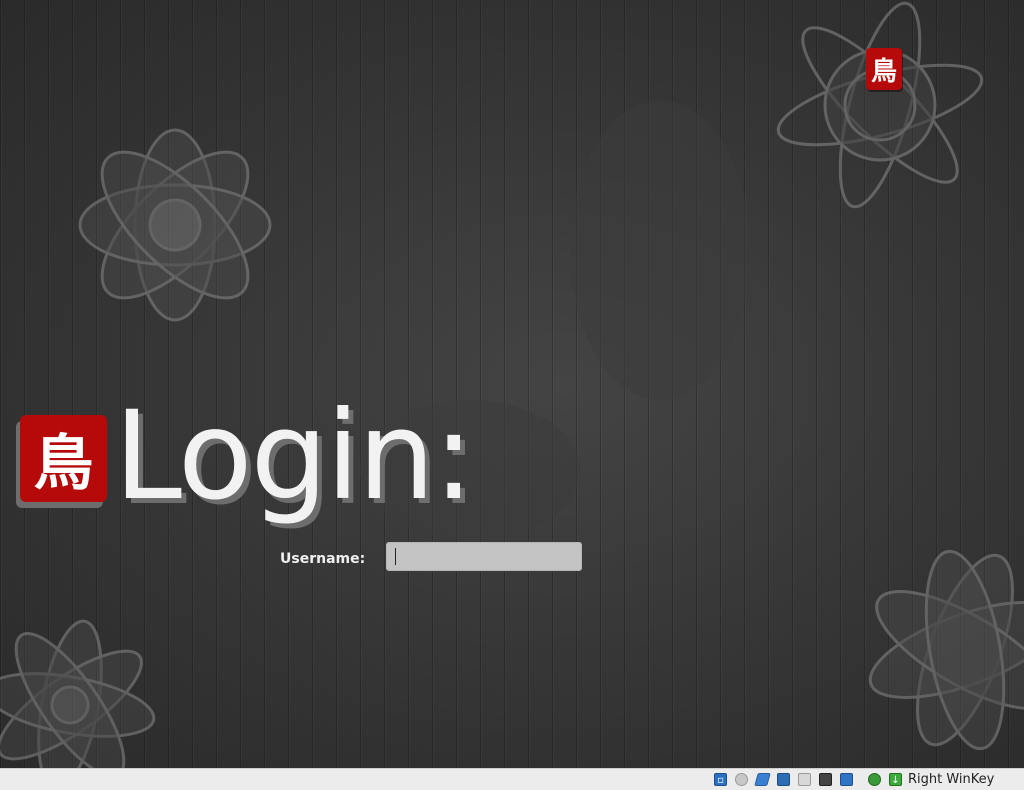 Image resolution: width=1024 pixels, height=790 pixels. What do you see at coordinates (323, 559) in the screenshot?
I see `username-label: Username:` at bounding box center [323, 559].